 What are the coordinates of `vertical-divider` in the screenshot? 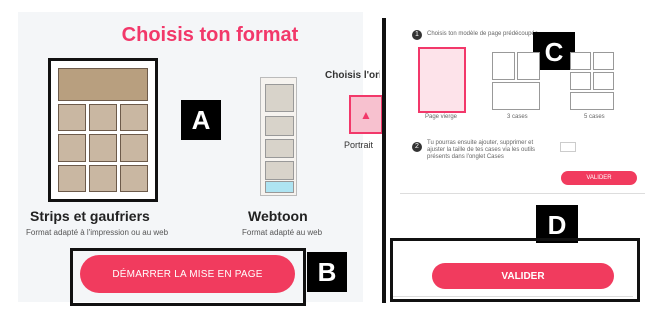 It's located at (384, 160).